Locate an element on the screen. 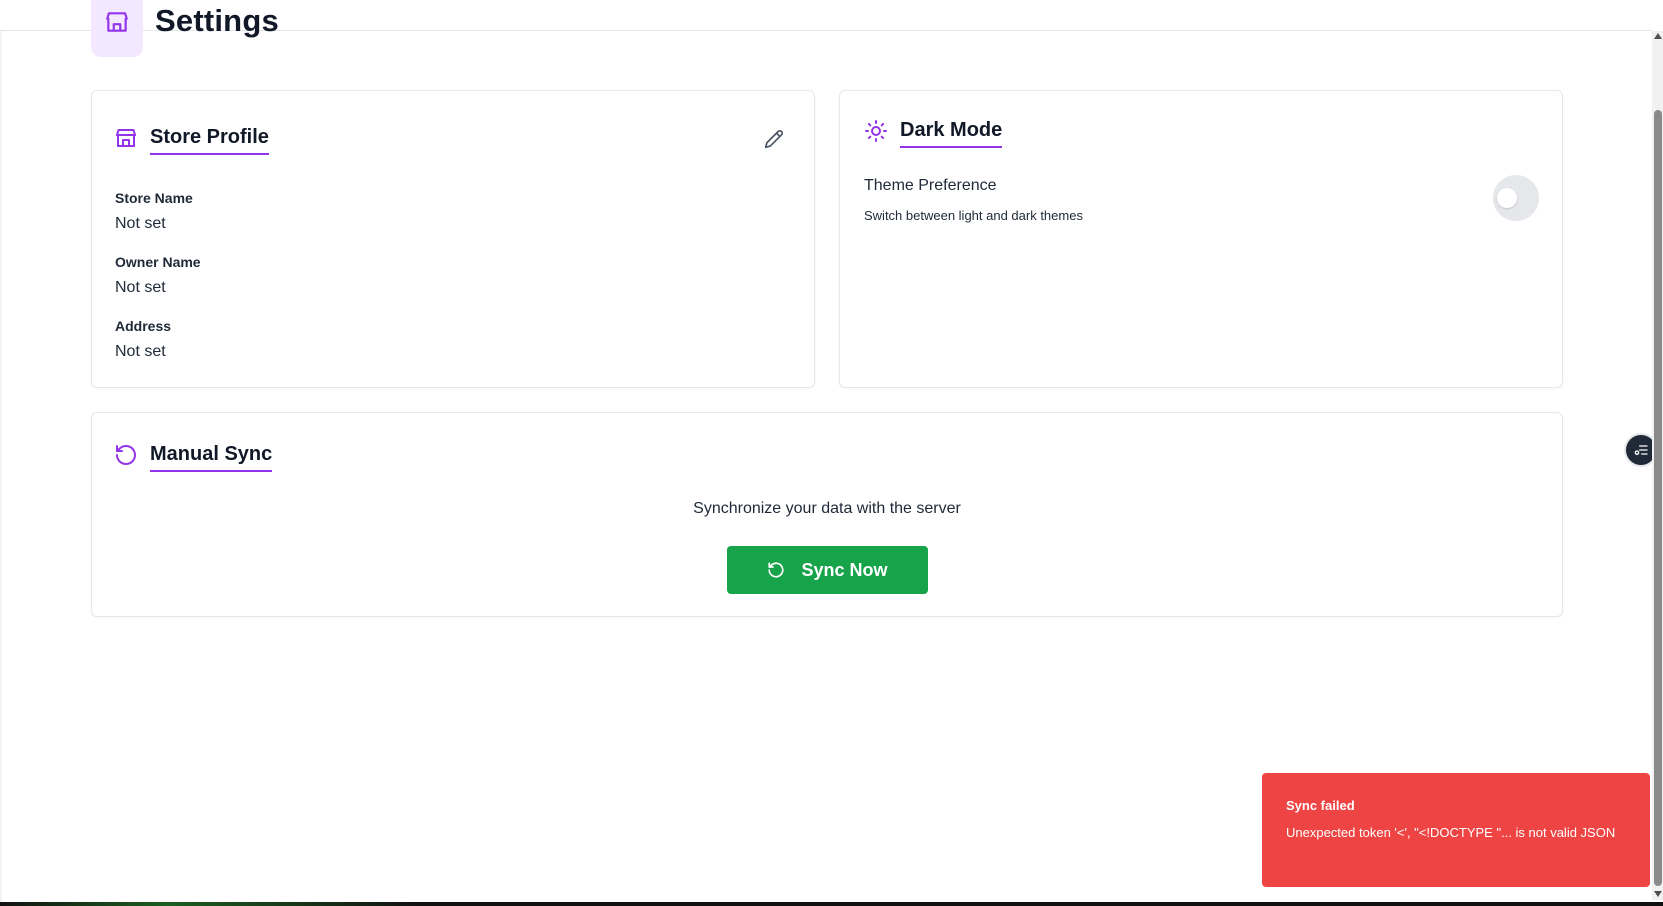  address-label: Address is located at coordinates (143, 326).